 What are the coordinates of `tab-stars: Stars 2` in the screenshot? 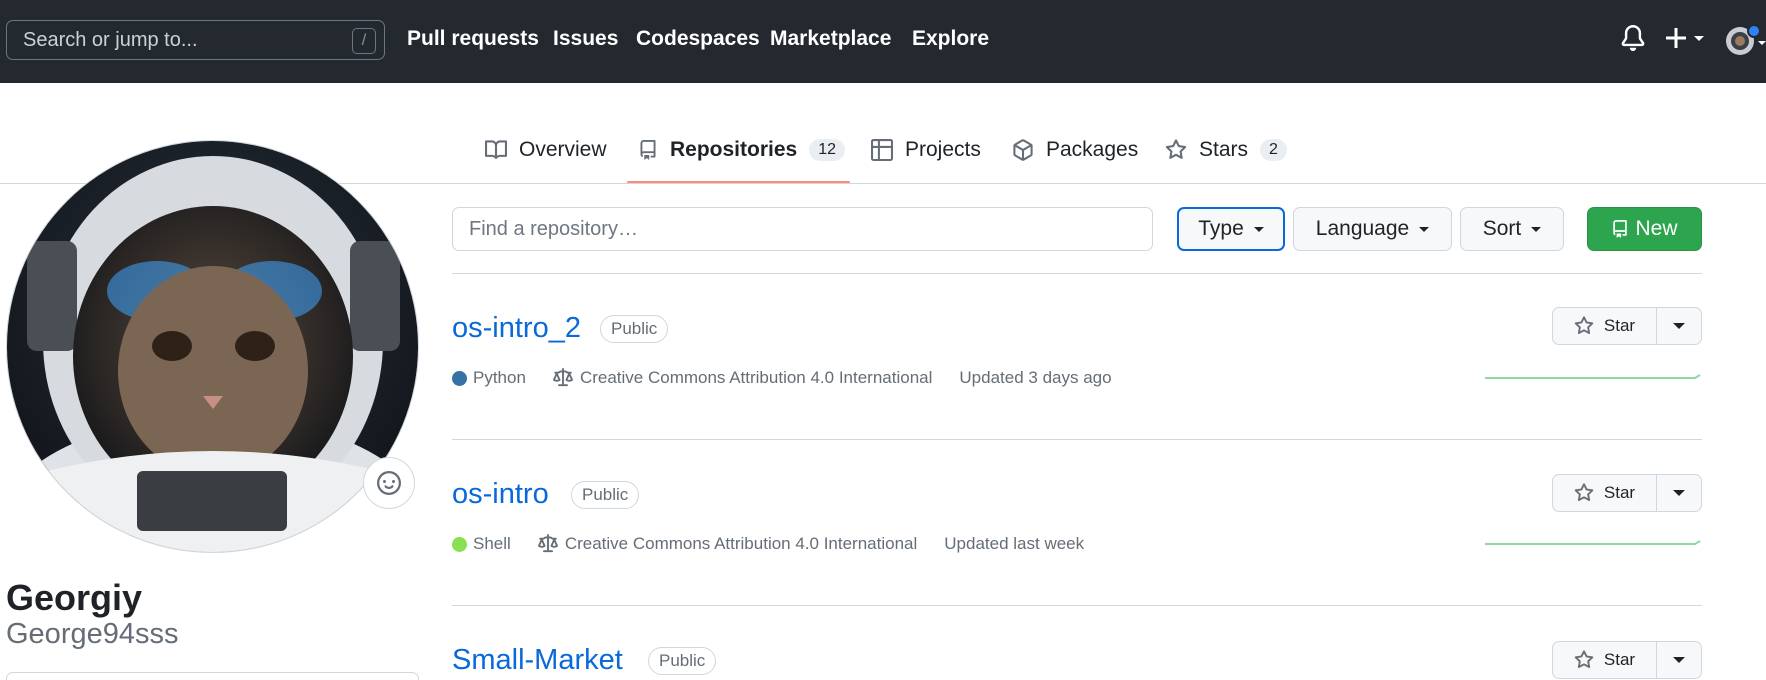 It's located at (1226, 150).